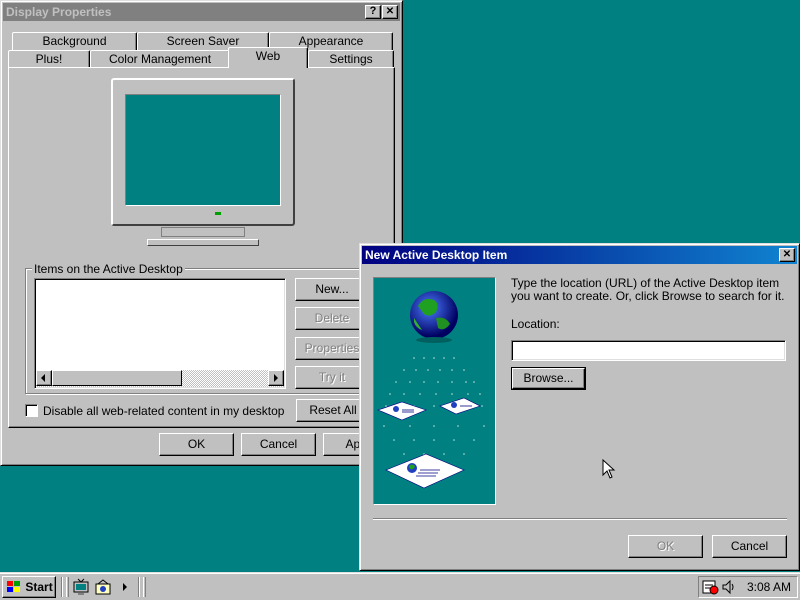 The width and height of the screenshot is (800, 600). I want to click on tab-background: Background, so click(74, 41).